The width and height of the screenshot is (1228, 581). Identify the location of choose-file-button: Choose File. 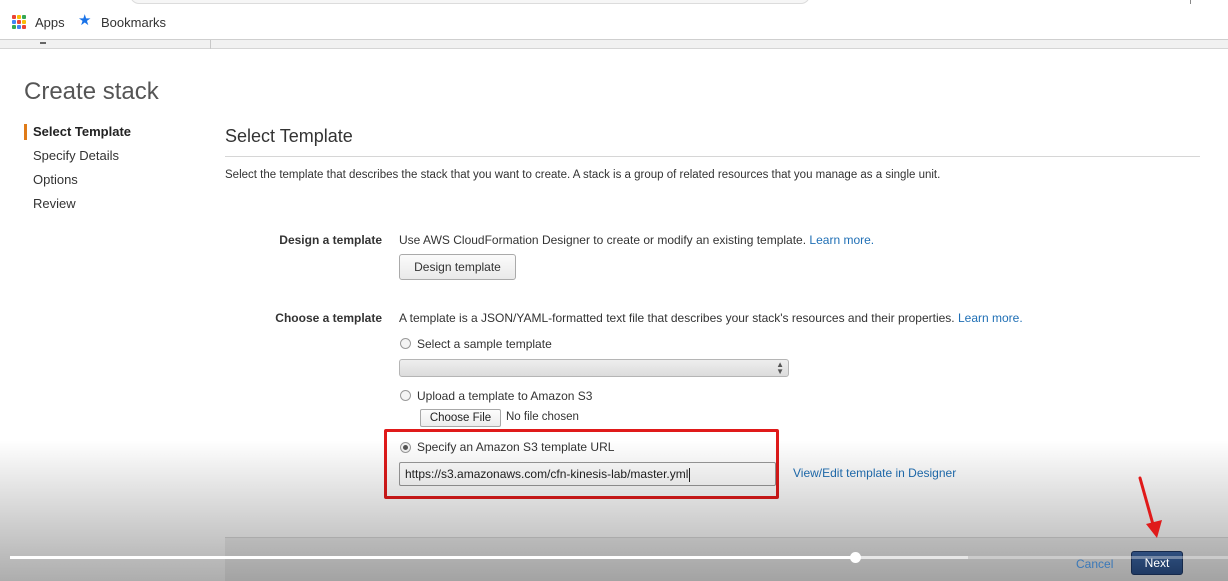
(460, 418).